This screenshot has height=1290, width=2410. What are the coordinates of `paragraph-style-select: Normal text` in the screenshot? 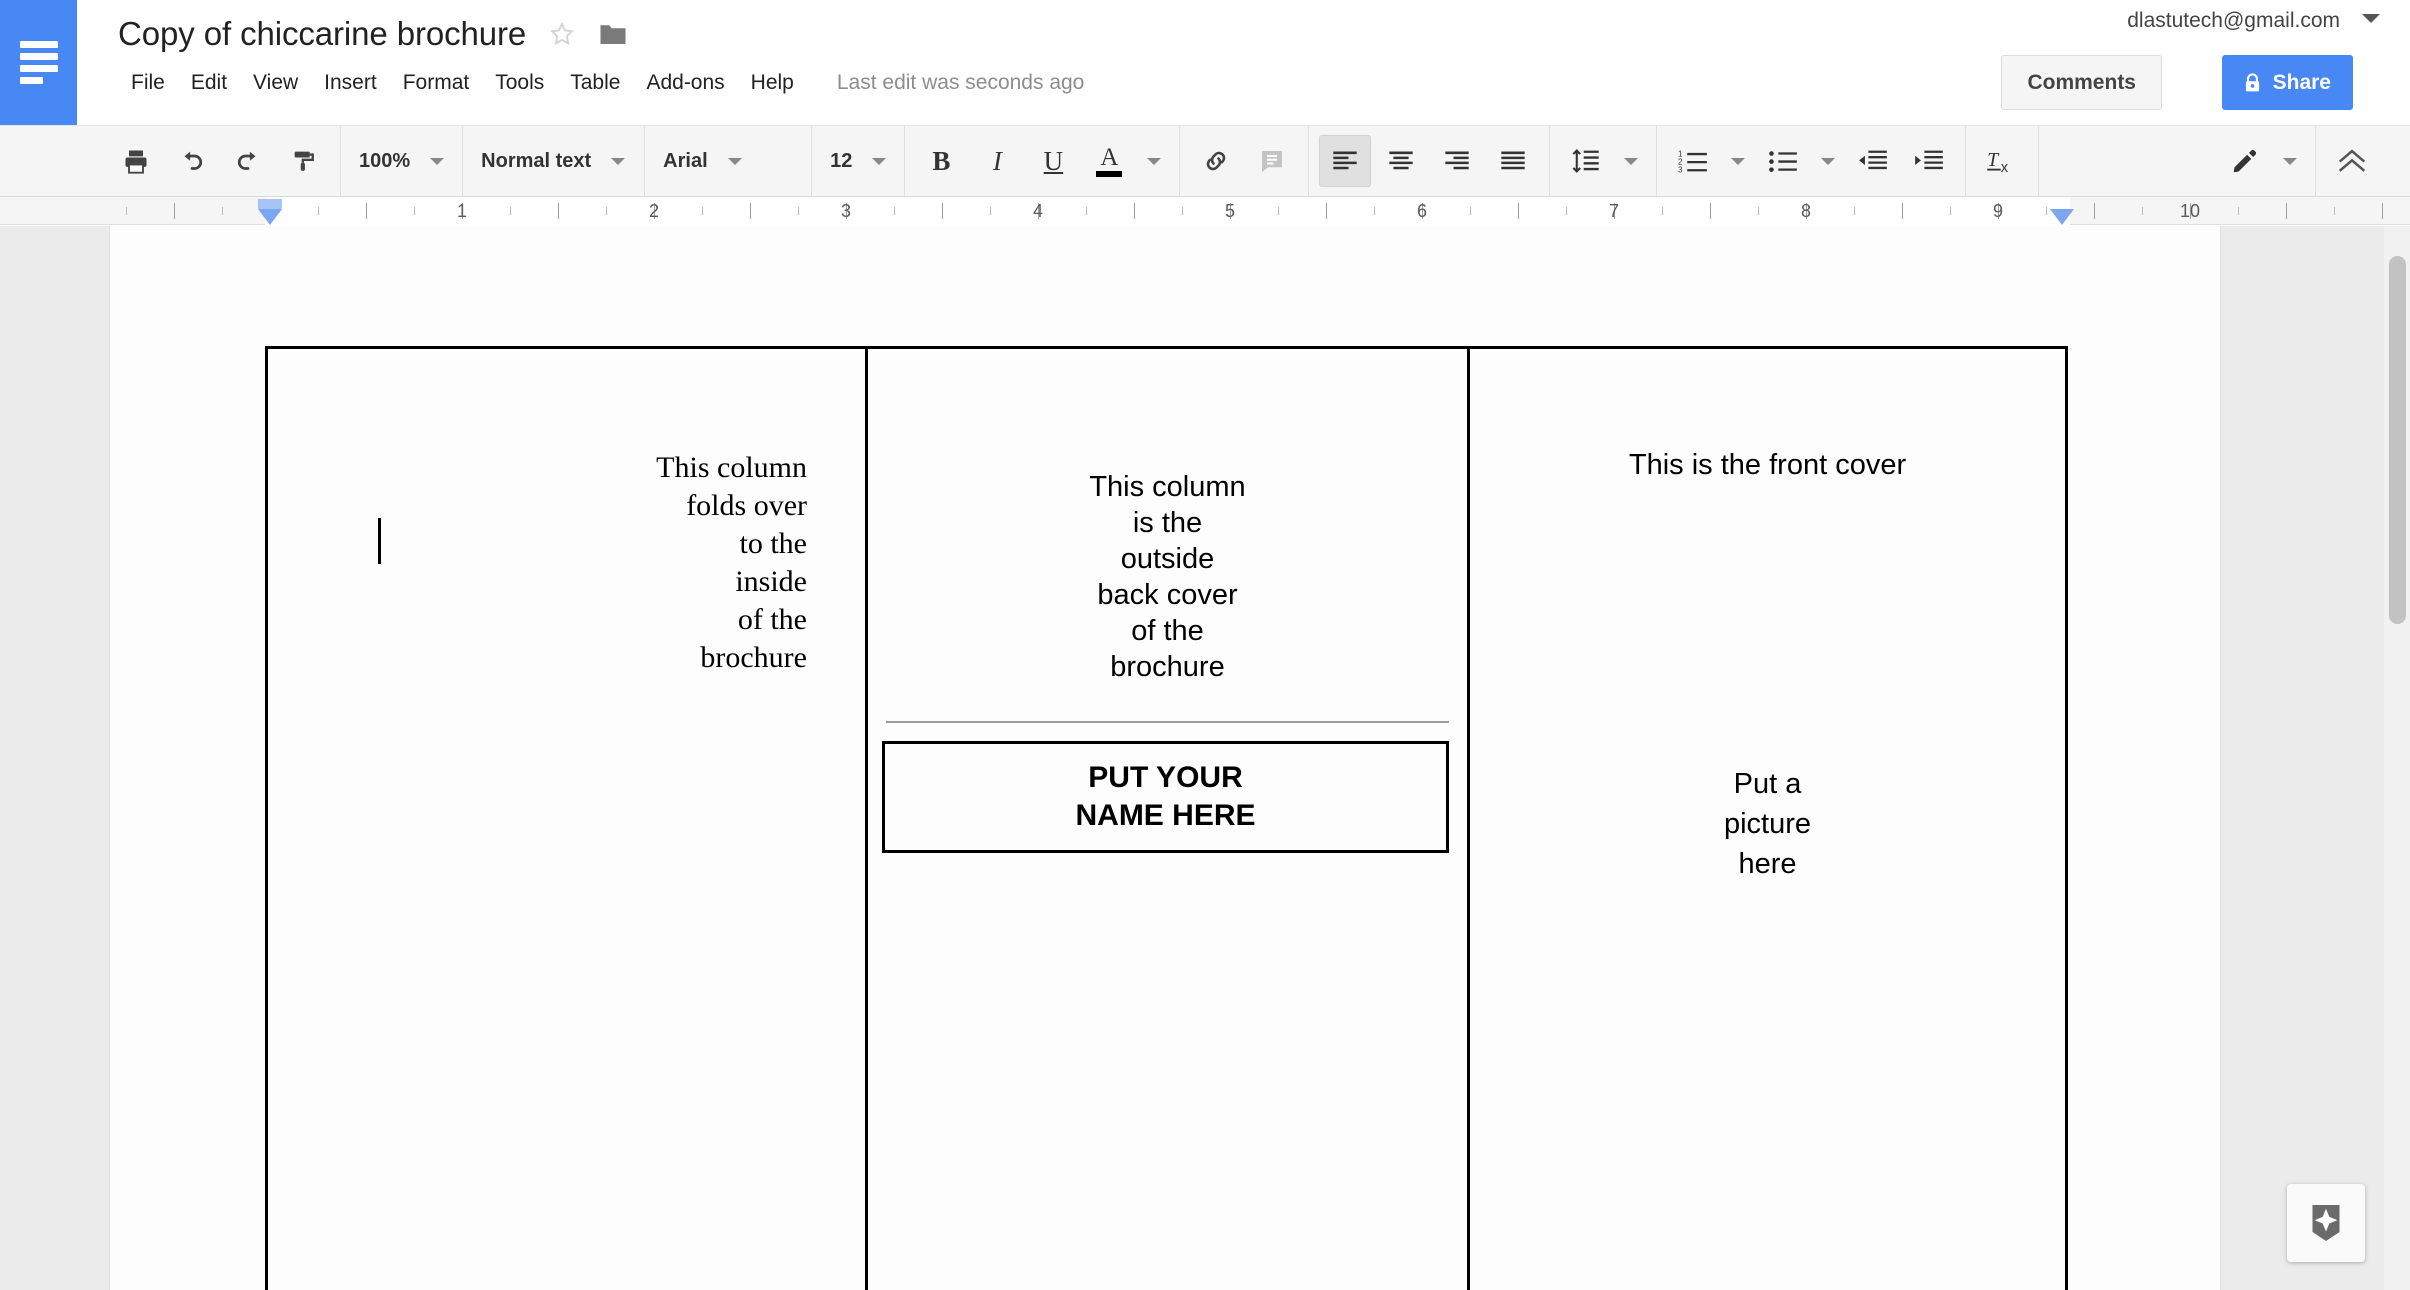 It's located at (553, 161).